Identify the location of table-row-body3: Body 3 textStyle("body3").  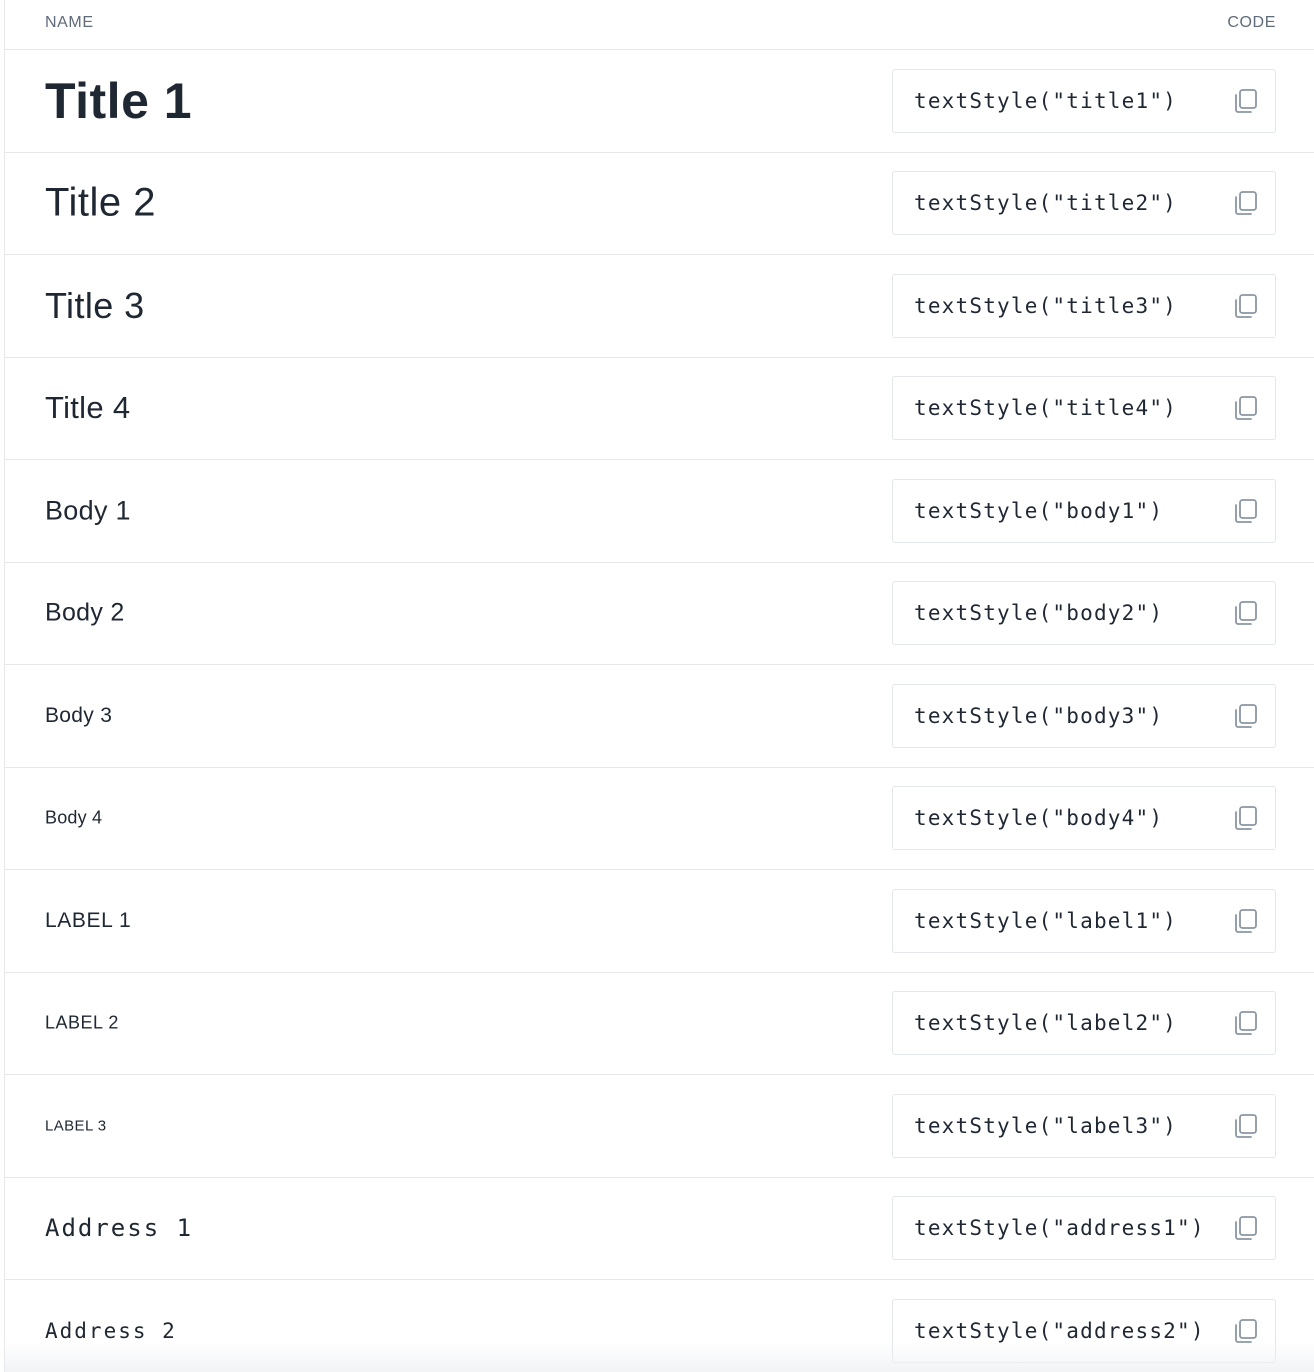
(659, 716).